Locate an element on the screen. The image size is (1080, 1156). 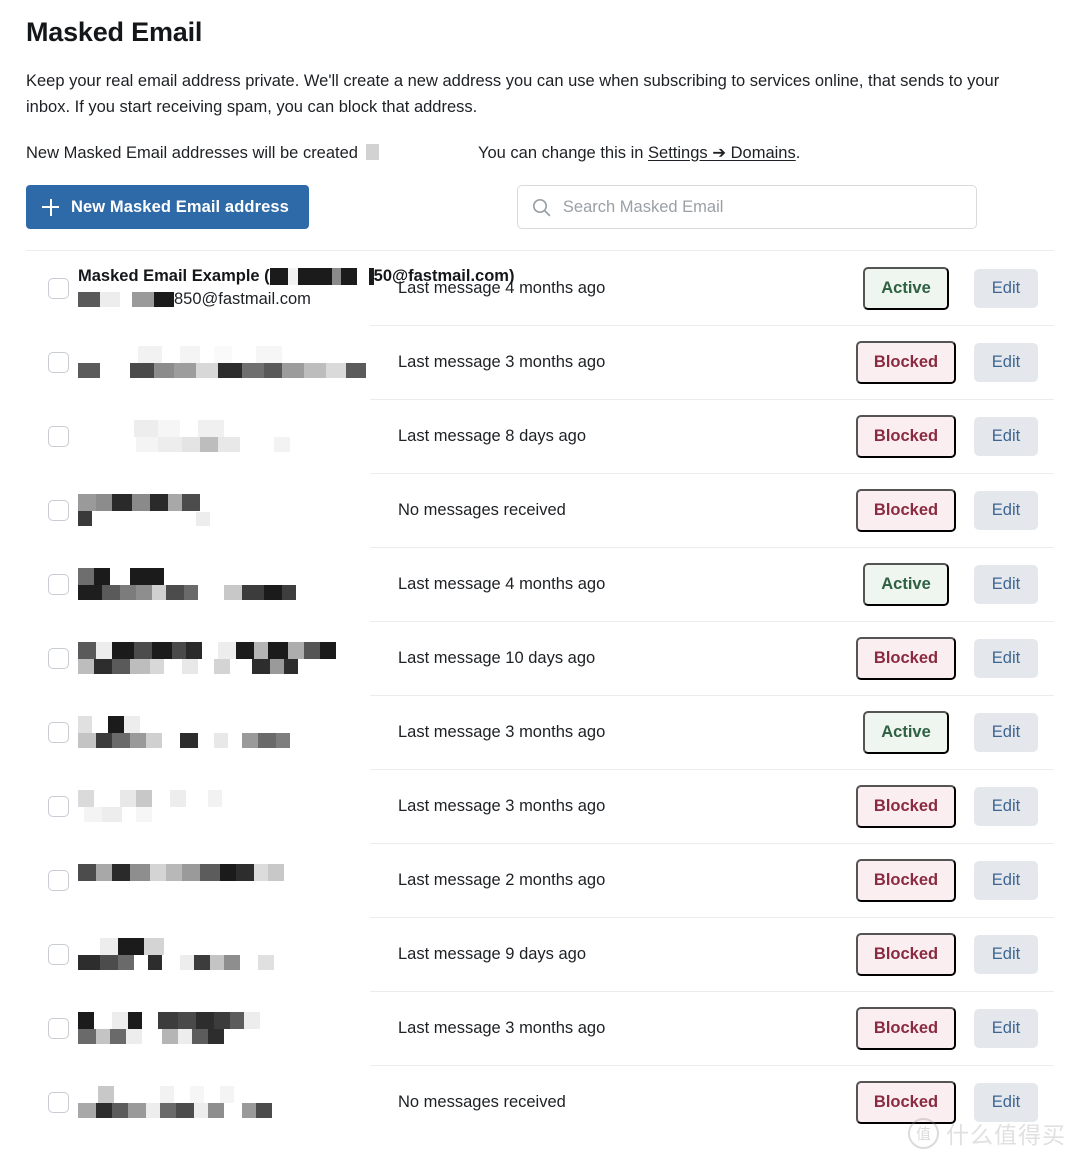
page-title: Masked Email is located at coordinates (114, 32).